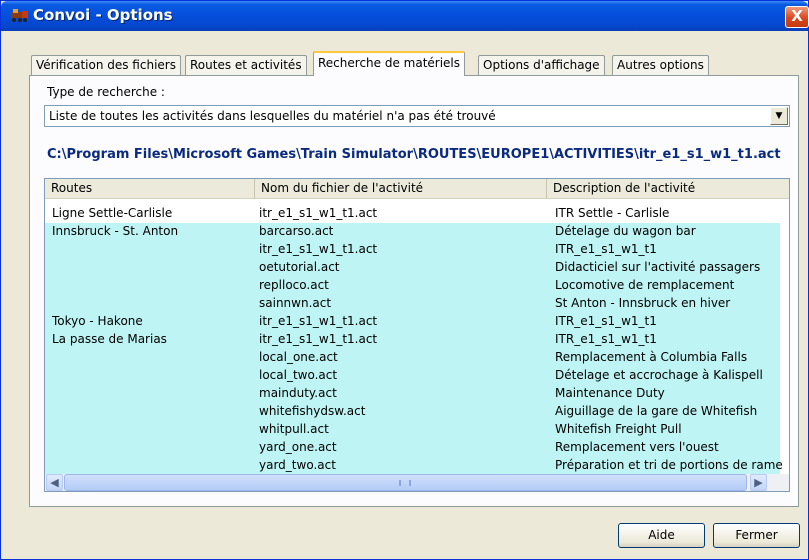 This screenshot has height=560, width=809. Describe the element at coordinates (246, 65) in the screenshot. I see `tab-routes-activites: Routes et activités` at that location.